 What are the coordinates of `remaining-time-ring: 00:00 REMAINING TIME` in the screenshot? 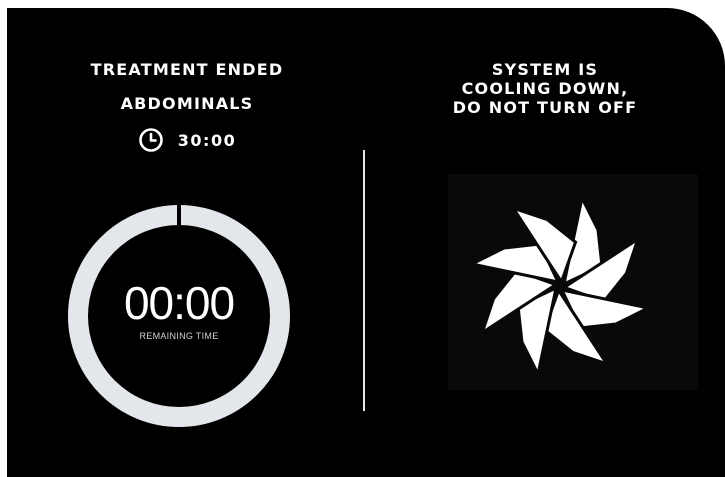 It's located at (179, 316).